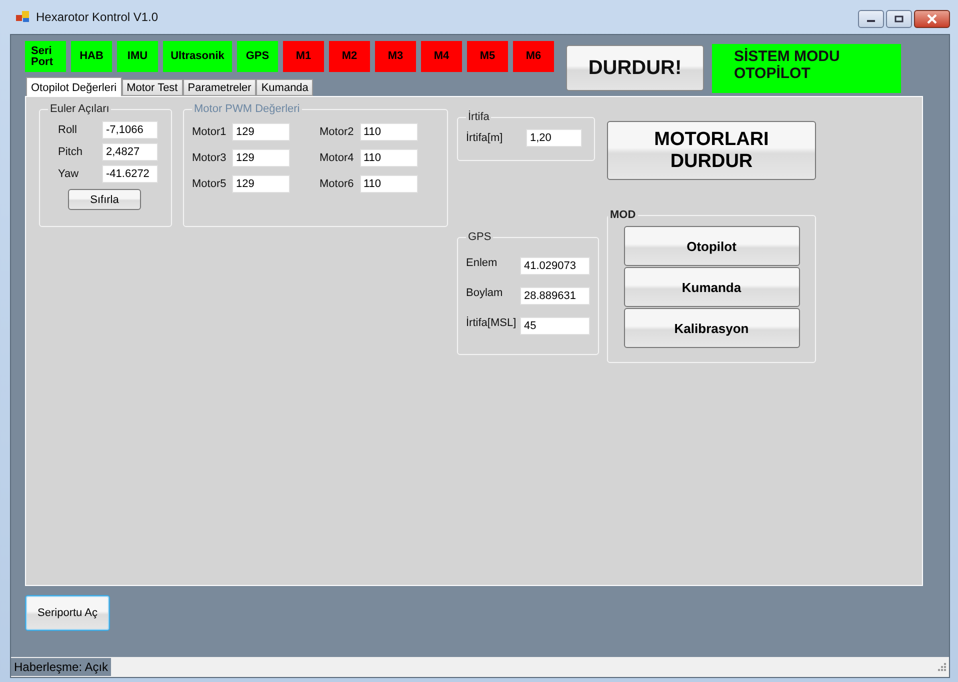  I want to click on group-title: GPS, so click(479, 237).